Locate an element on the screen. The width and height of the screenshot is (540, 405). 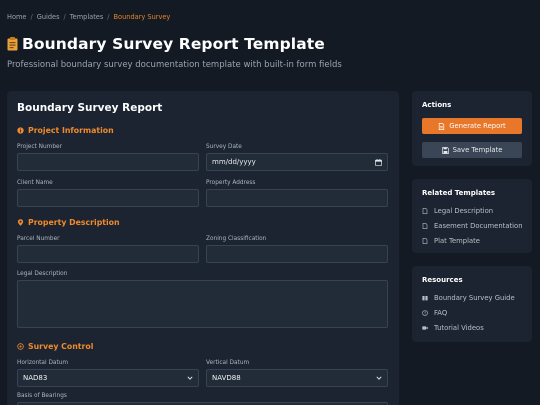
map-pin-icon is located at coordinates (20, 222).